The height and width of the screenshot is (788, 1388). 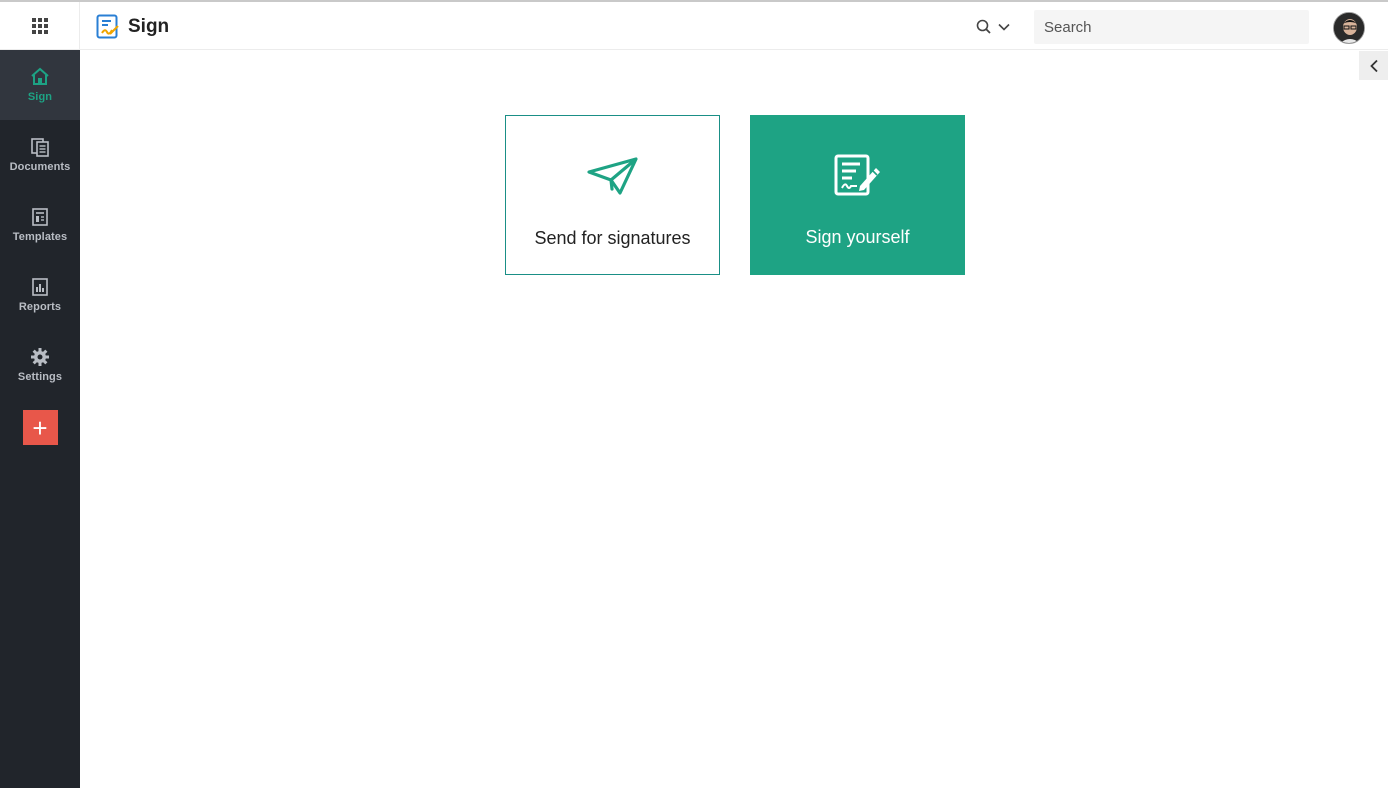 I want to click on sign-yourself-card: Sign yourself, so click(x=857, y=195).